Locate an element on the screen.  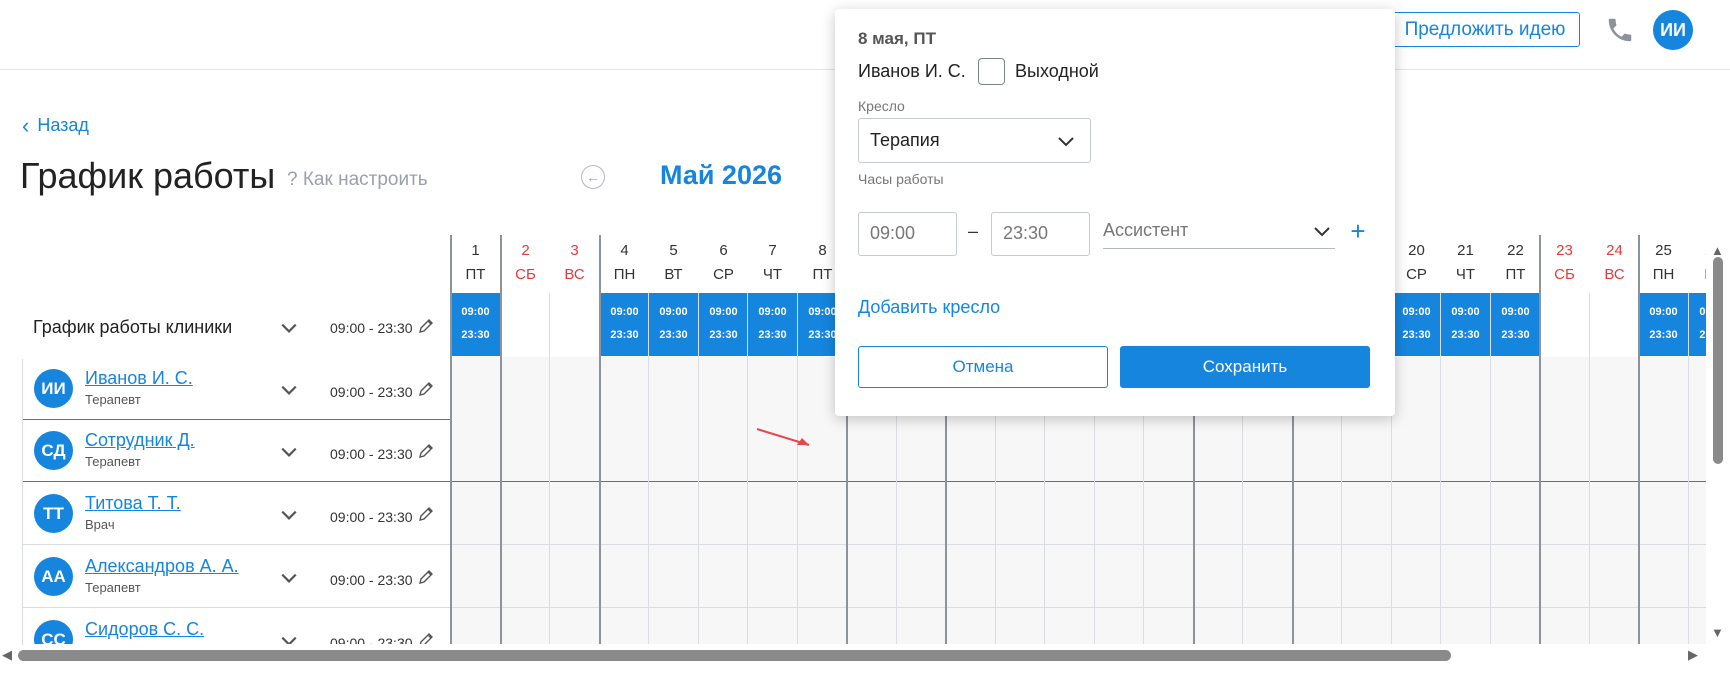
day-header: 3 ВС is located at coordinates (574, 263).